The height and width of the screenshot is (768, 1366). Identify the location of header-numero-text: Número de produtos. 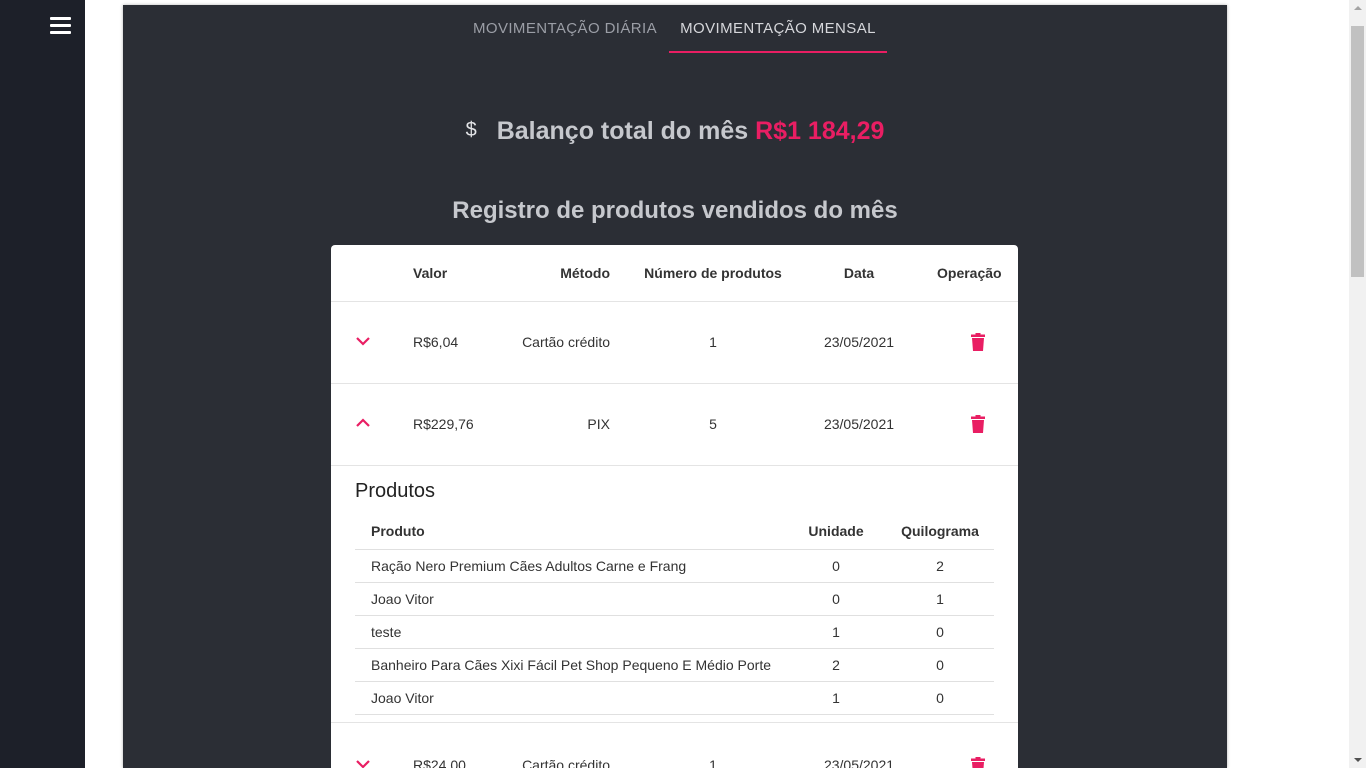
(713, 273).